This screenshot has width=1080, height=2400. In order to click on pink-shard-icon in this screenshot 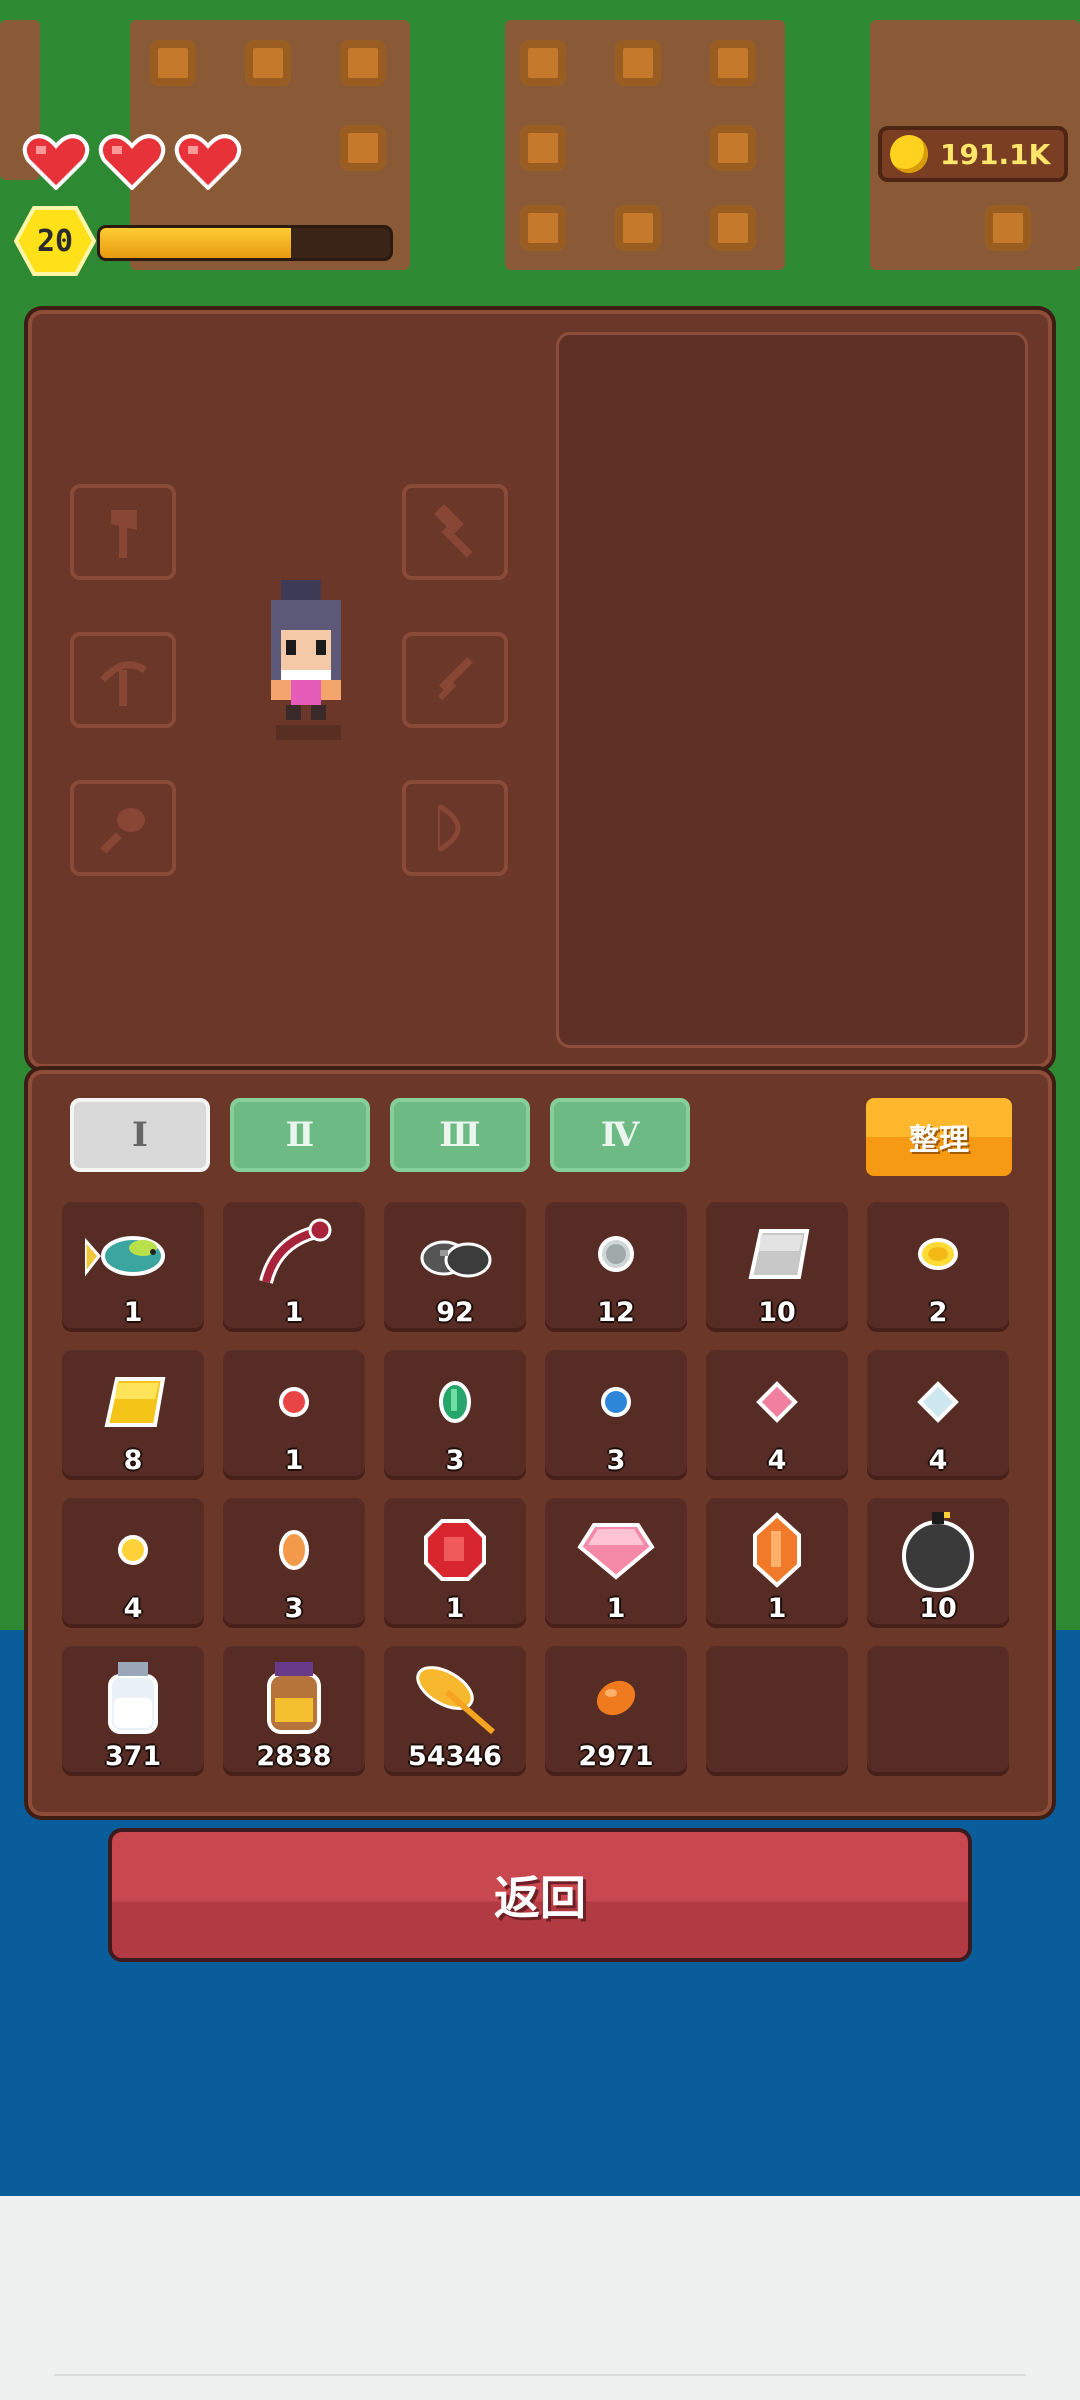, I will do `click(777, 1402)`.